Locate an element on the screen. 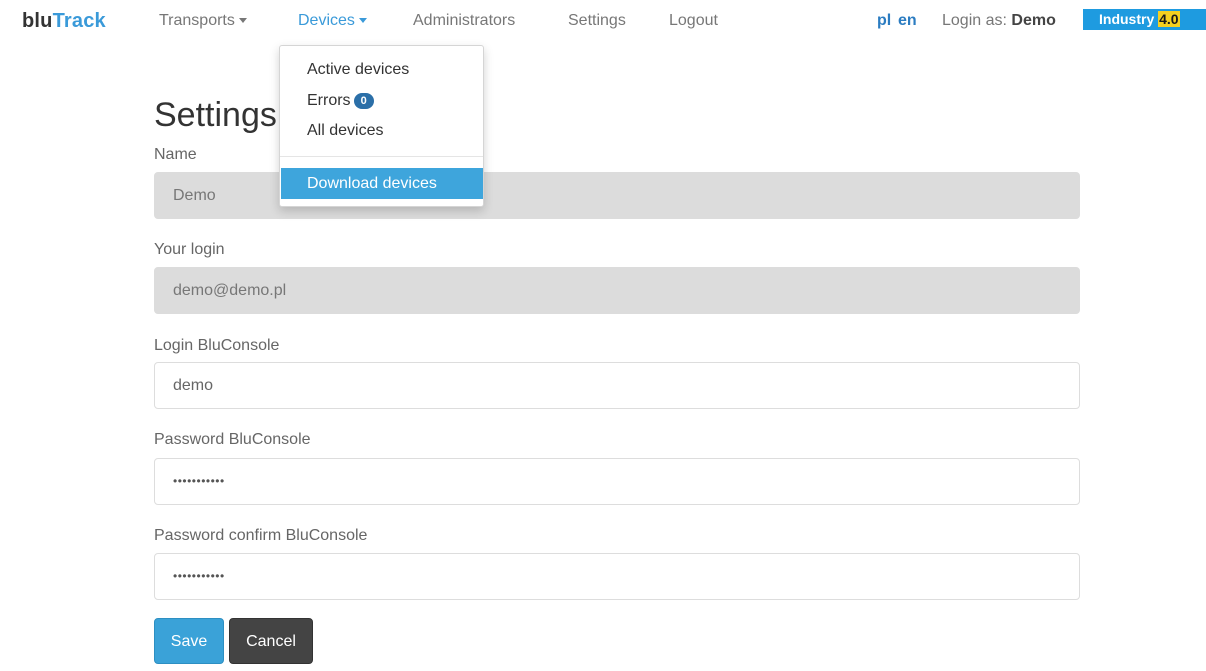 Image resolution: width=1206 pixels, height=671 pixels. password-confirm-label: Password confirm BluConsole is located at coordinates (261, 535).